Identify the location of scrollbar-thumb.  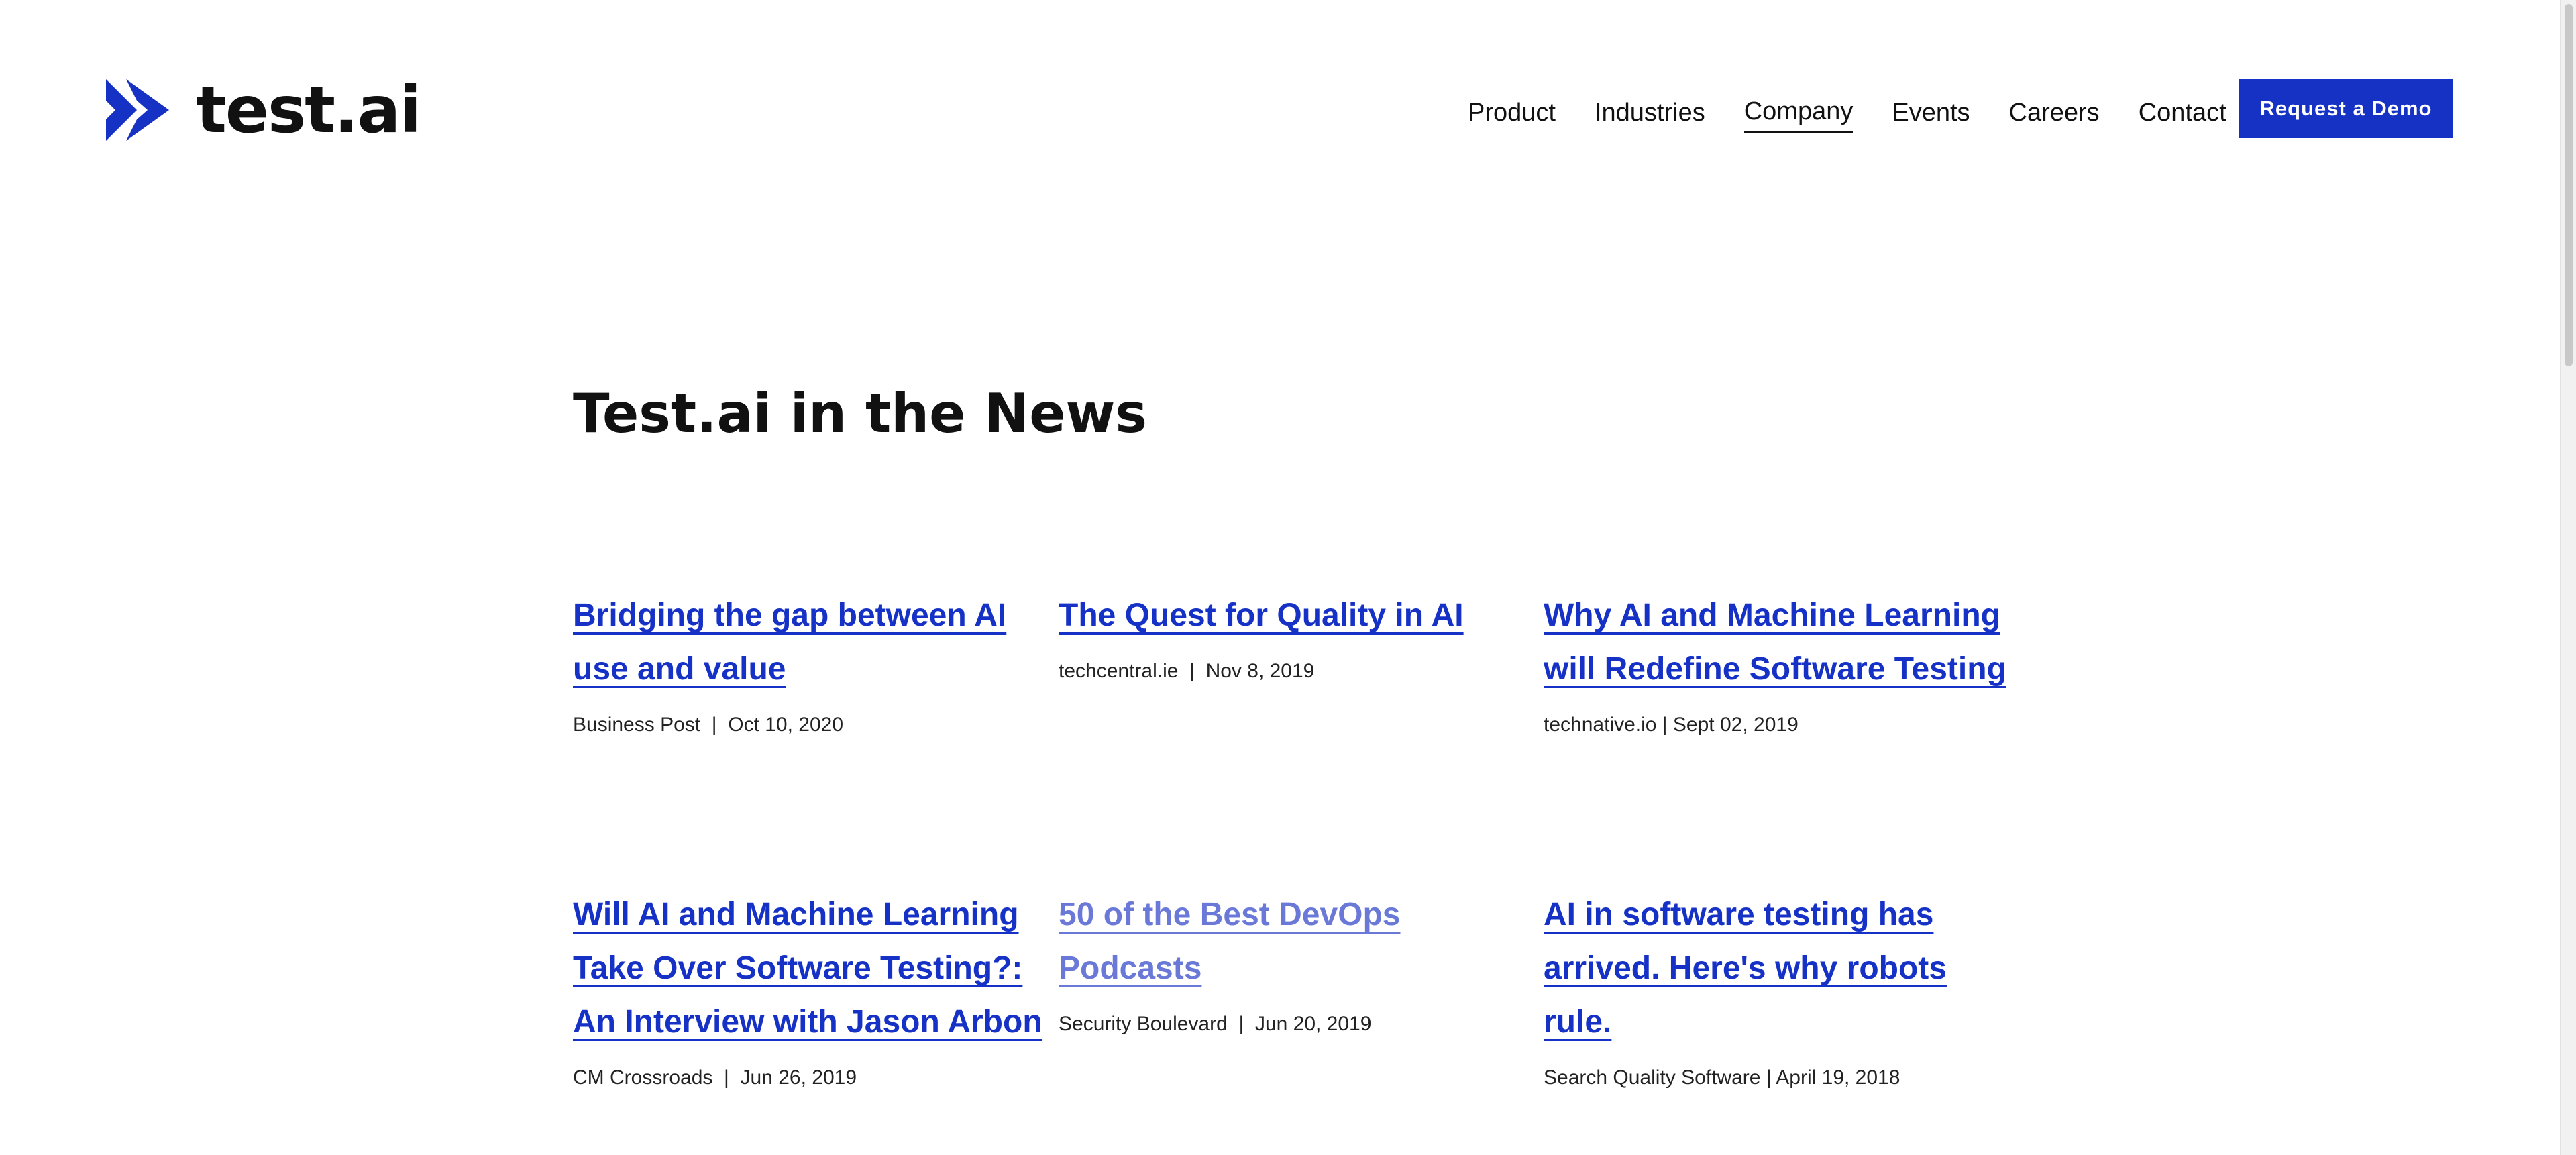
(2569, 185).